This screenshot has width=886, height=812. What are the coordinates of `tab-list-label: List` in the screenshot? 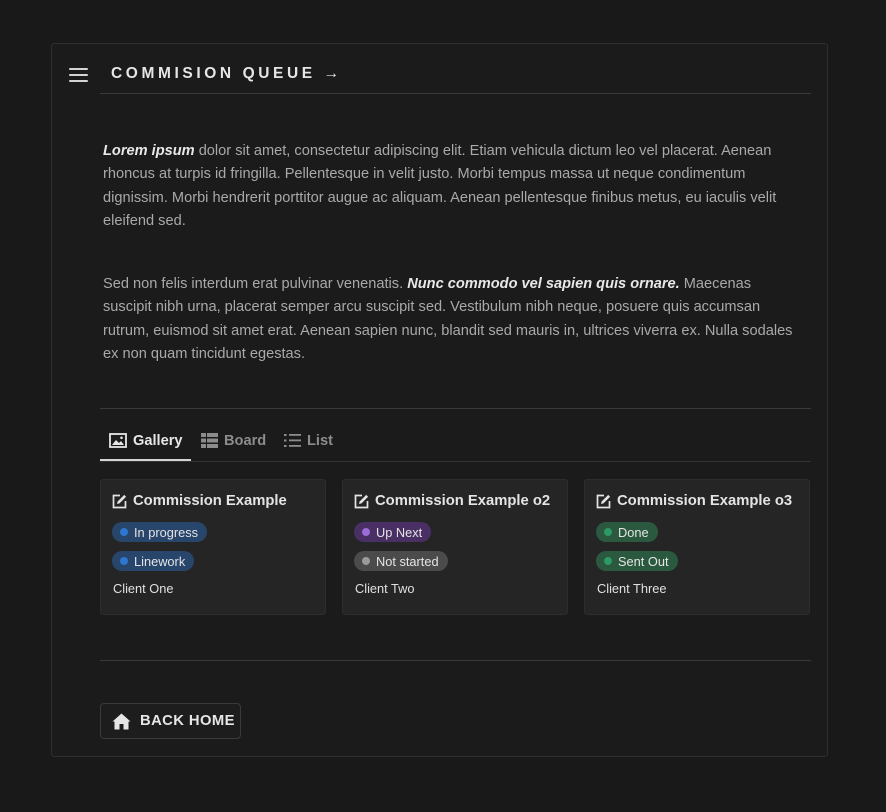 It's located at (320, 440).